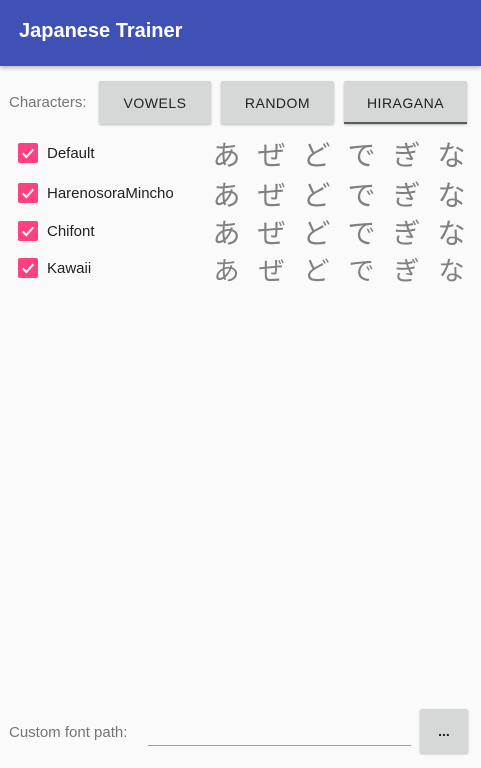 Image resolution: width=481 pixels, height=768 pixels. Describe the element at coordinates (155, 102) in the screenshot. I see `vowels-button: VOWELS` at that location.